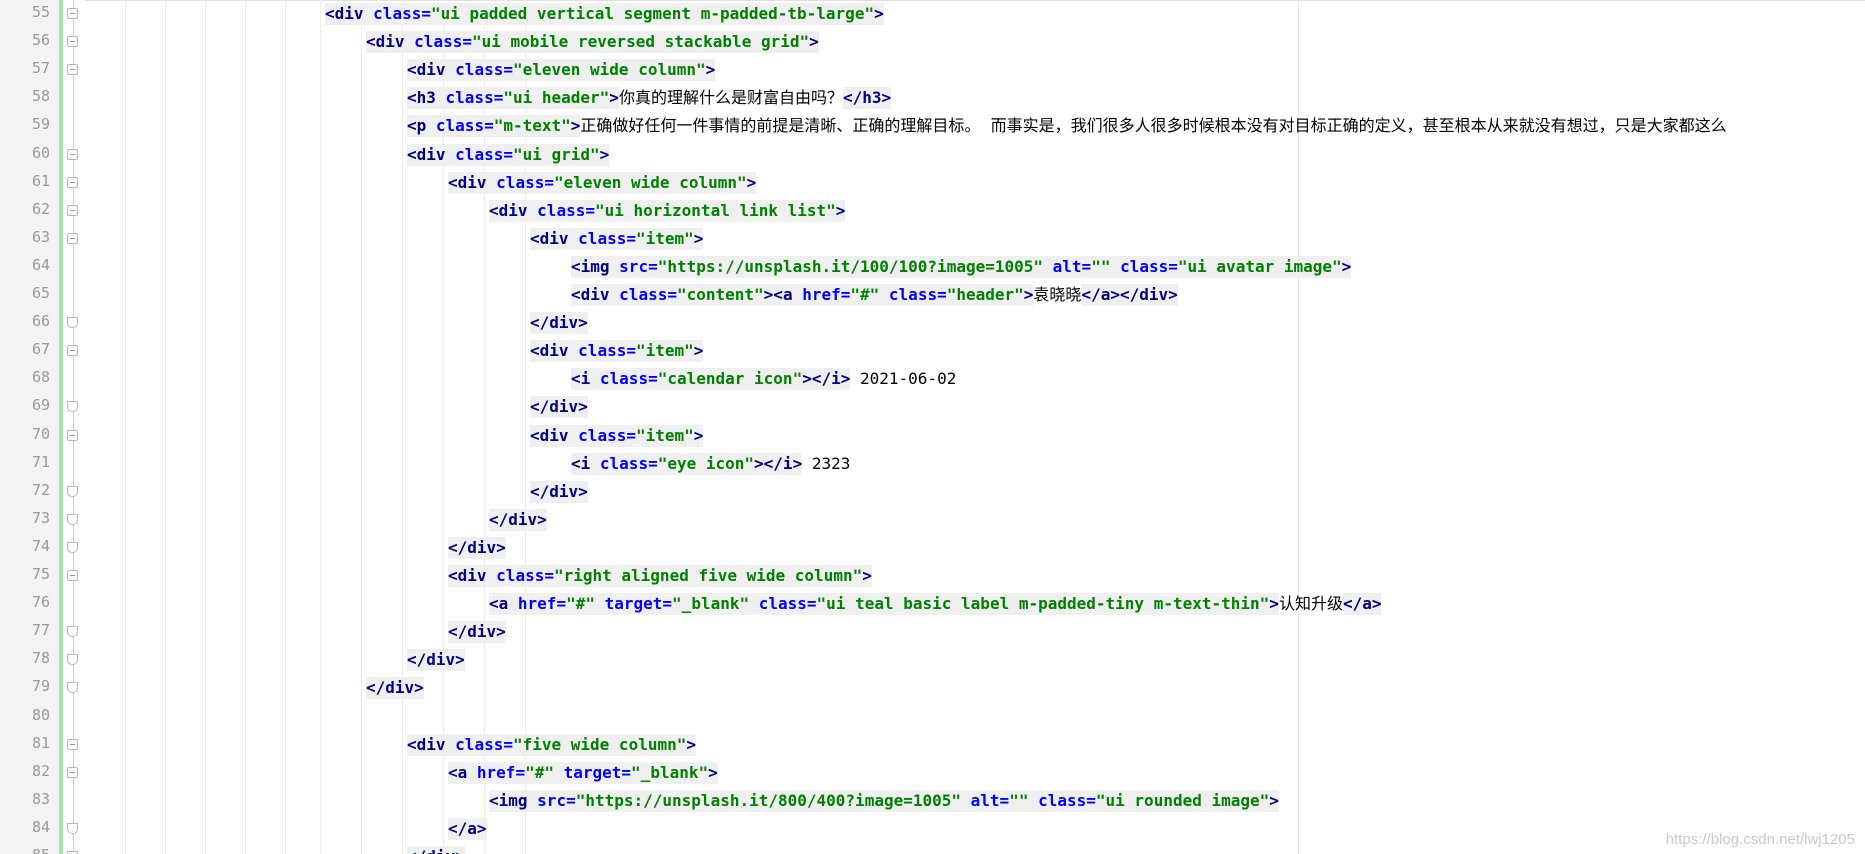  Describe the element at coordinates (670, 772) in the screenshot. I see `code-token-str: "_blank"` at that location.